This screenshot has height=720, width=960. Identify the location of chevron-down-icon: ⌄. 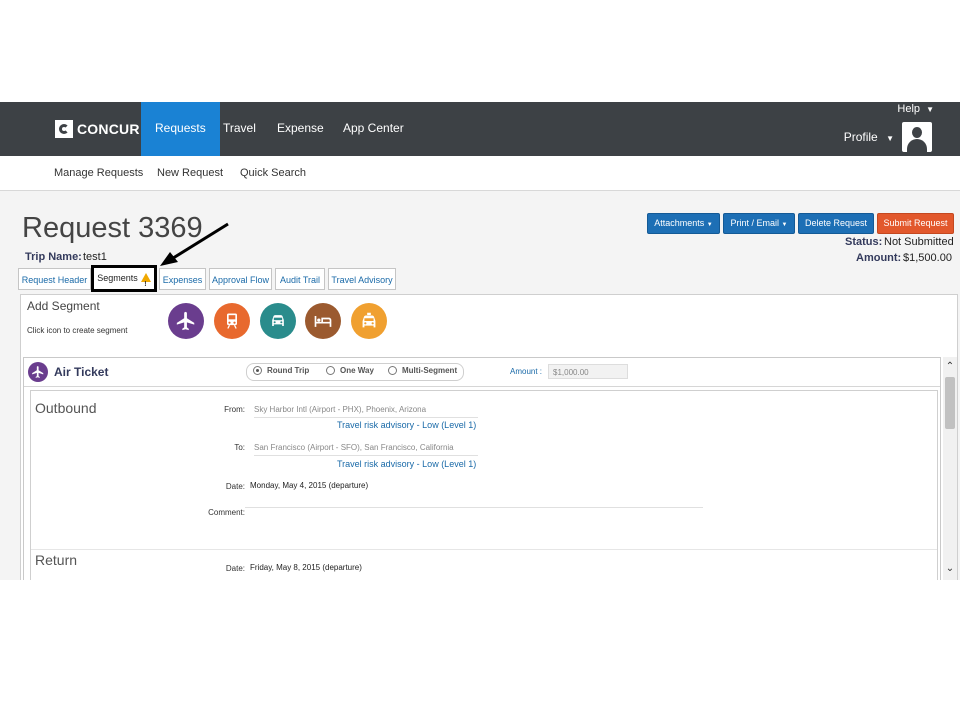
(950, 569).